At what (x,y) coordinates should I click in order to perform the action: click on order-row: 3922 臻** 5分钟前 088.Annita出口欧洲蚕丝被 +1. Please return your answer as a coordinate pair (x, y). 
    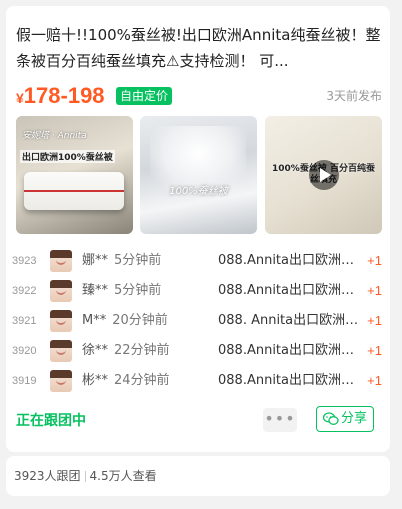
    Looking at the image, I should click on (199, 291).